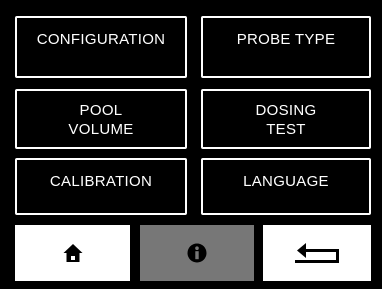  I want to click on calibration-button: CALIBRATION, so click(101, 186).